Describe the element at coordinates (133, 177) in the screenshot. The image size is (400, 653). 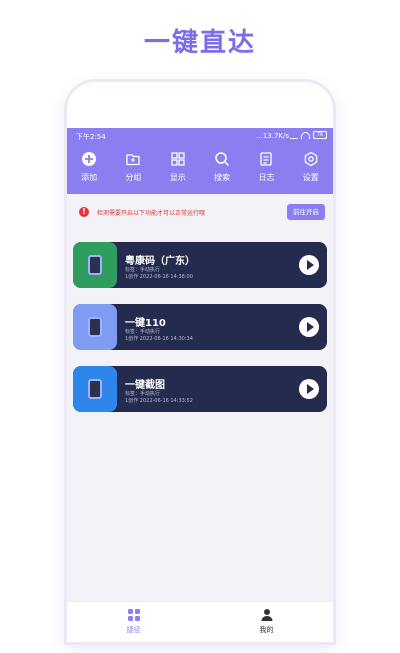
I see `tool-label: 分组` at that location.